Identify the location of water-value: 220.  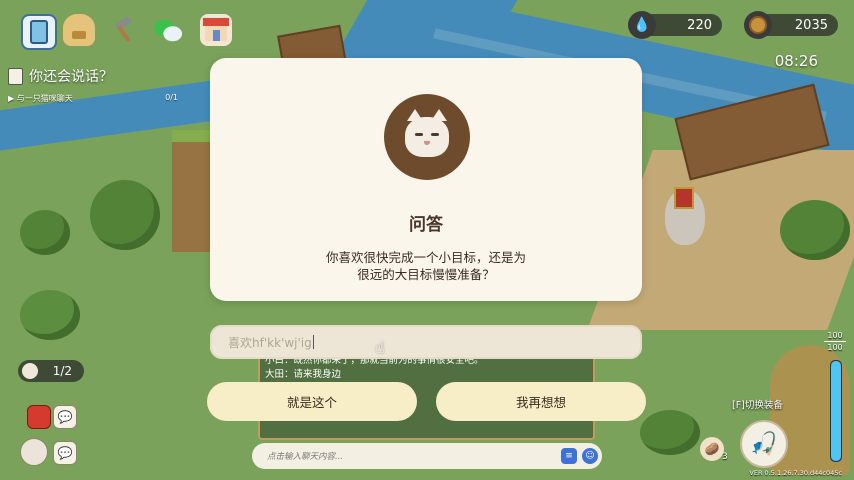
(699, 25).